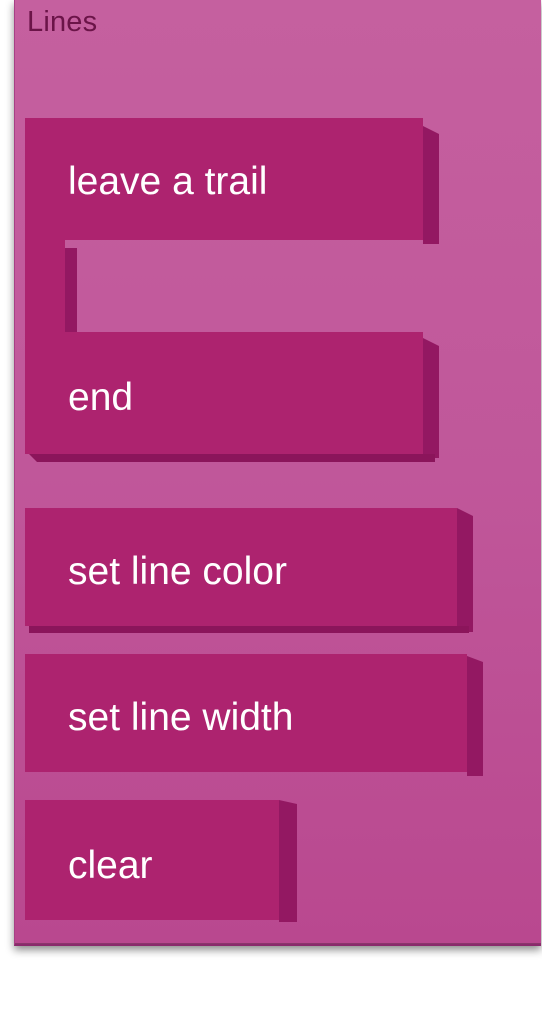 Image resolution: width=542 pixels, height=1013 pixels. I want to click on set-line-color-block-bottom, so click(249, 629).